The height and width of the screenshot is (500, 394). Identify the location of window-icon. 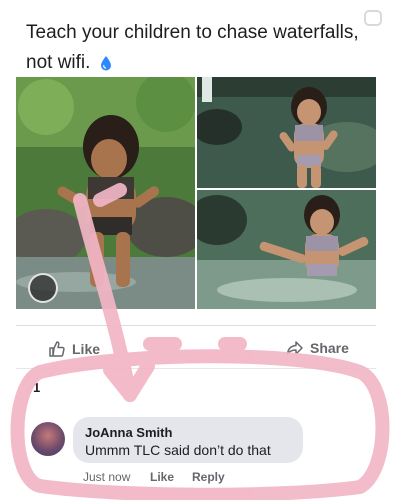
(373, 18).